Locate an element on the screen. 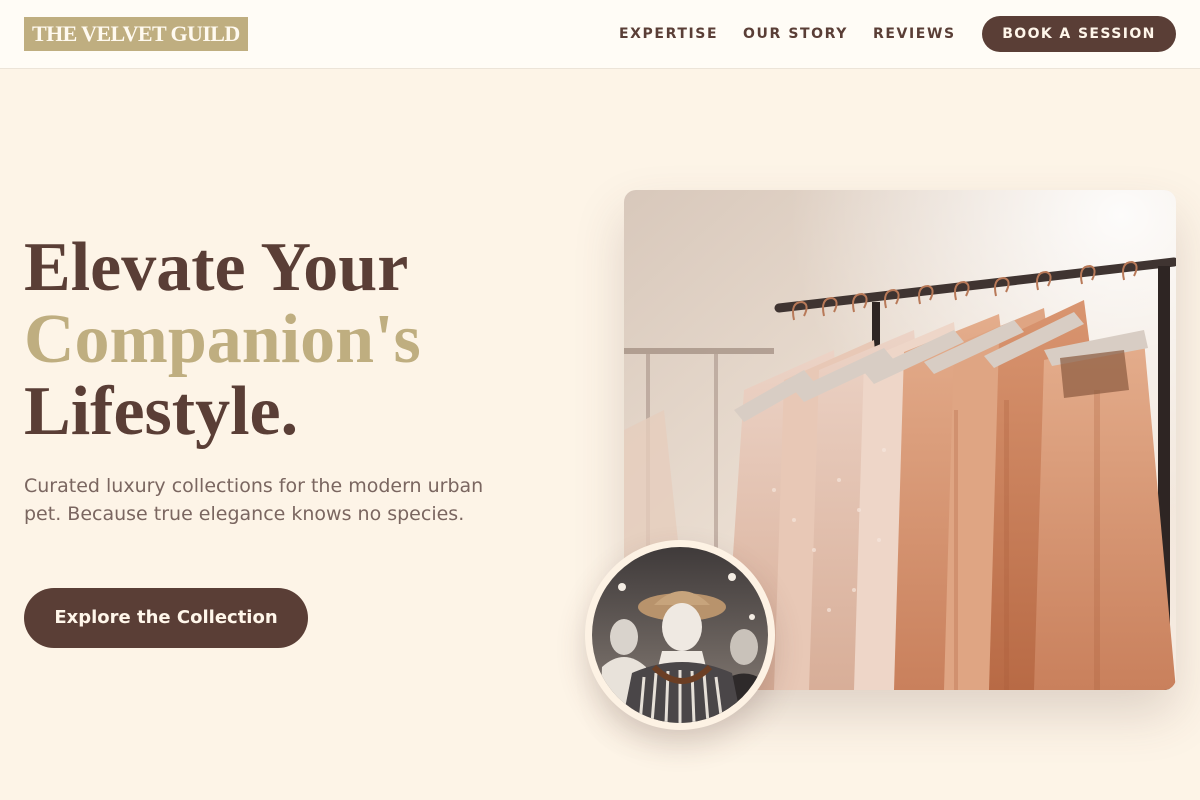 This screenshot has height=800, width=1200. hero-headline: Elevate Your Companion's Lifestyle. is located at coordinates (222, 340).